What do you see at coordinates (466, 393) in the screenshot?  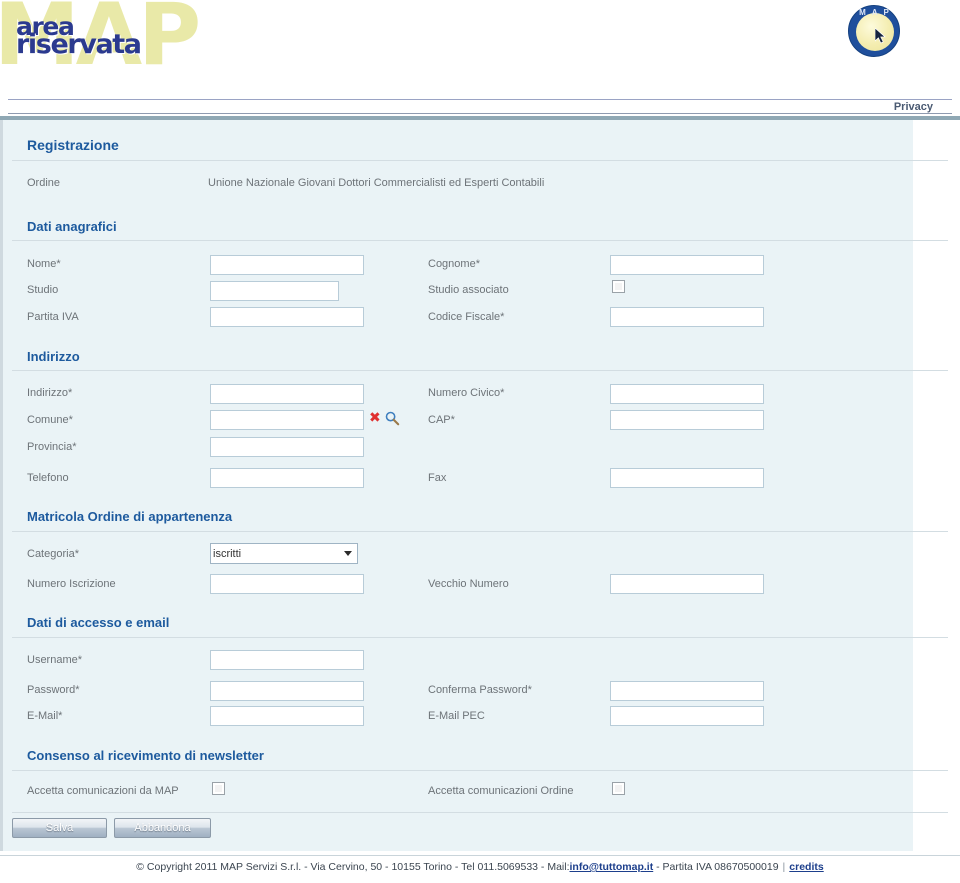 I see `numero-civico-label: Numero Civico*` at bounding box center [466, 393].